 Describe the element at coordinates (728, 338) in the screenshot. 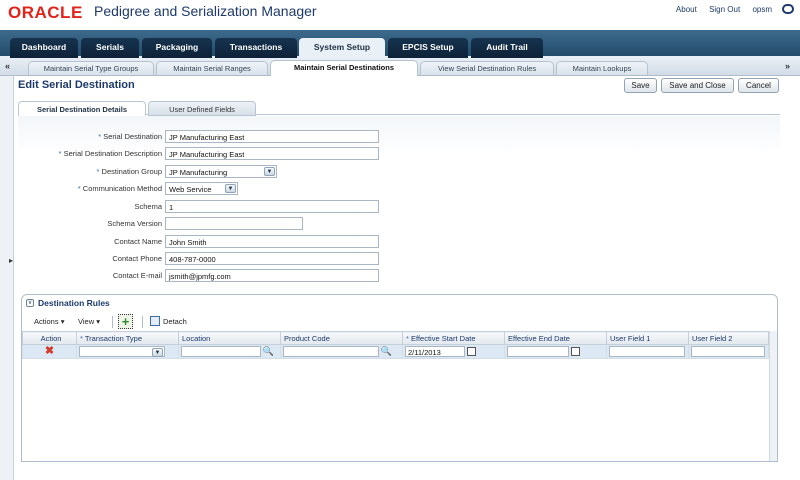

I see `col-user-field-2: User Field 2` at that location.